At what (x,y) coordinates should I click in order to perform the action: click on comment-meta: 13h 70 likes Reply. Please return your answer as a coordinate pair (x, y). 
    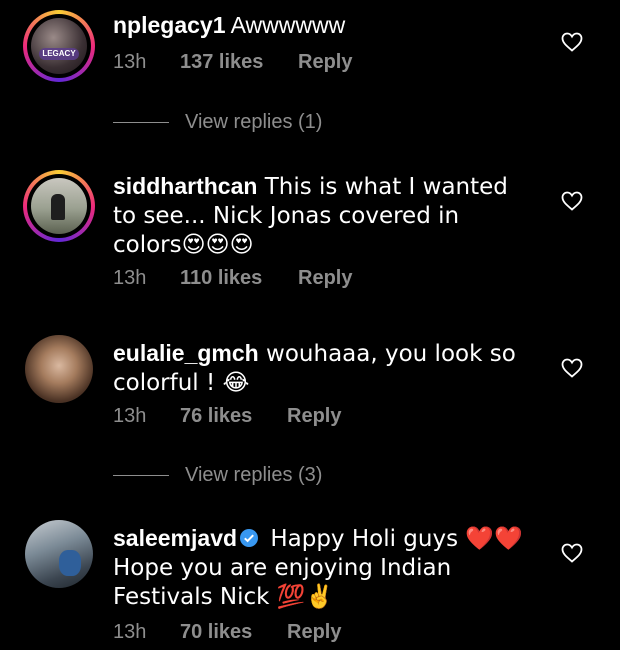
    Looking at the image, I should click on (227, 632).